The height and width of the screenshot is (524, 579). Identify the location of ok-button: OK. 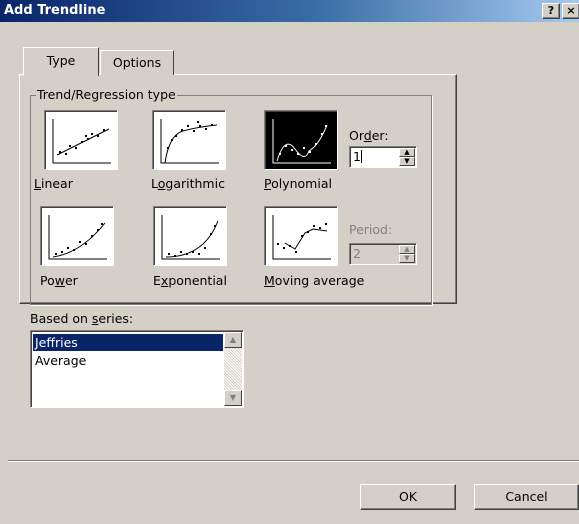
(408, 497).